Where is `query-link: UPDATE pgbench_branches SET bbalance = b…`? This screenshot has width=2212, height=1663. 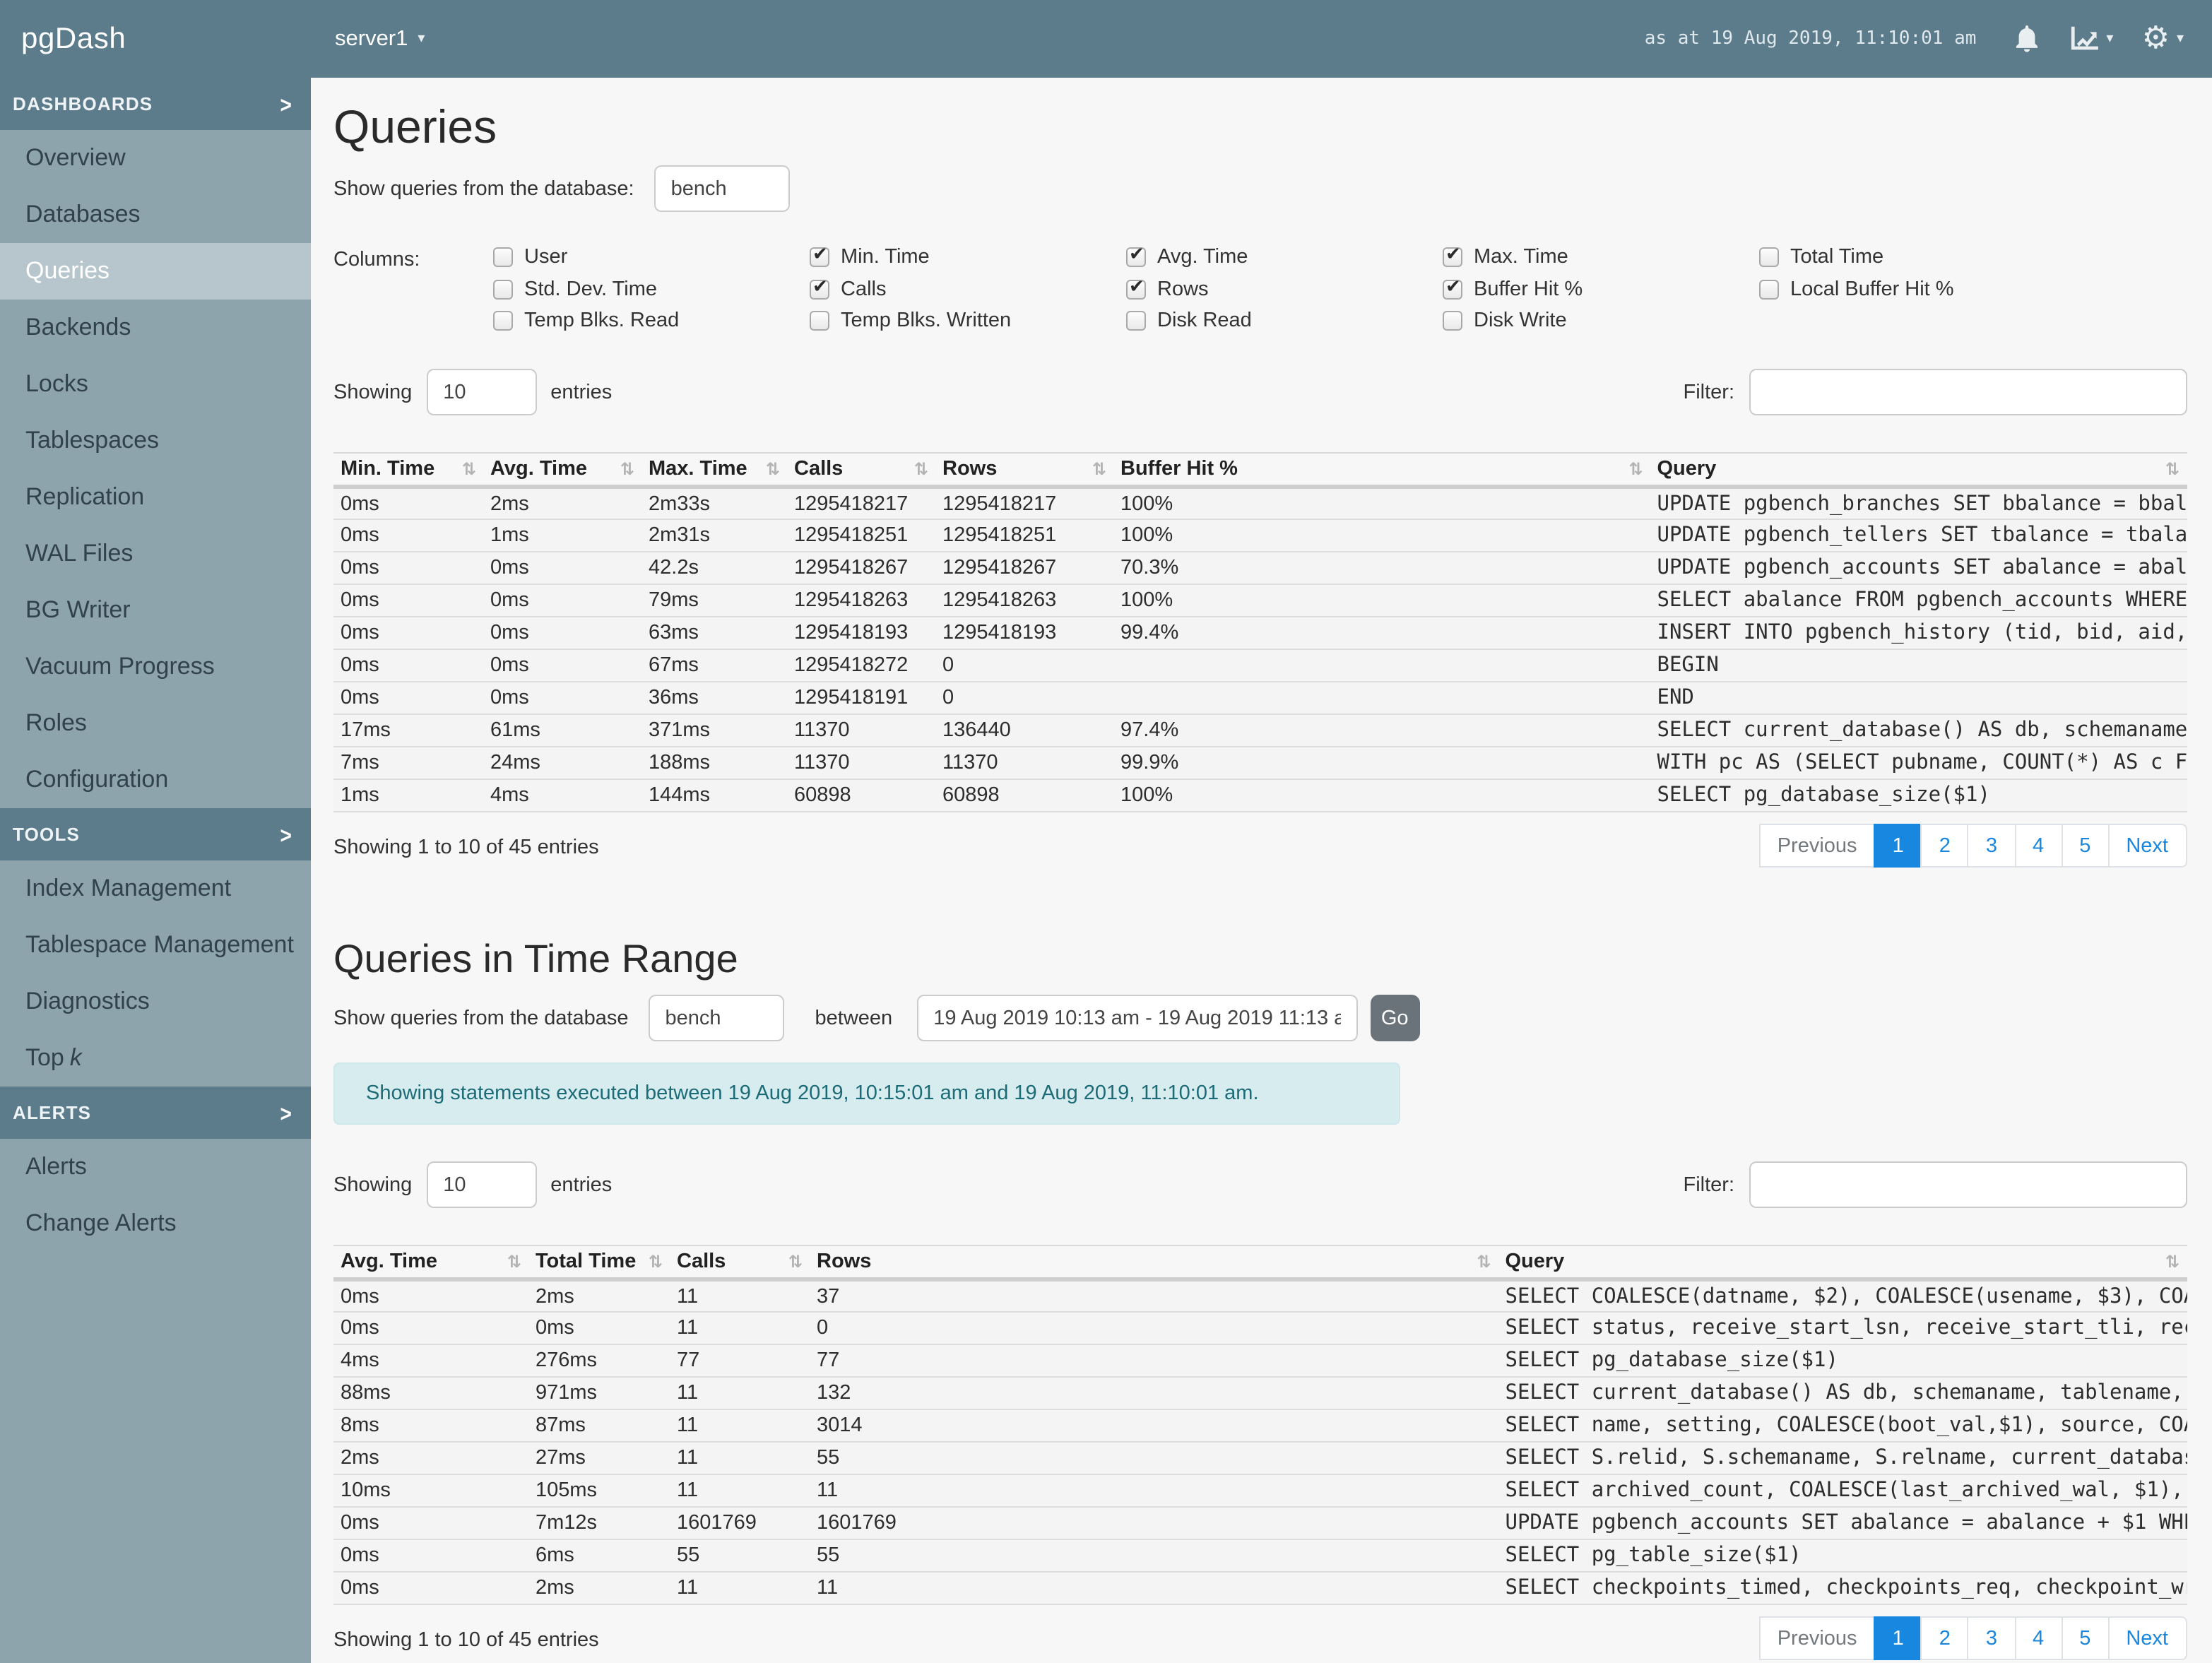 query-link: UPDATE pgbench_branches SET bbalance = b… is located at coordinates (1918, 504).